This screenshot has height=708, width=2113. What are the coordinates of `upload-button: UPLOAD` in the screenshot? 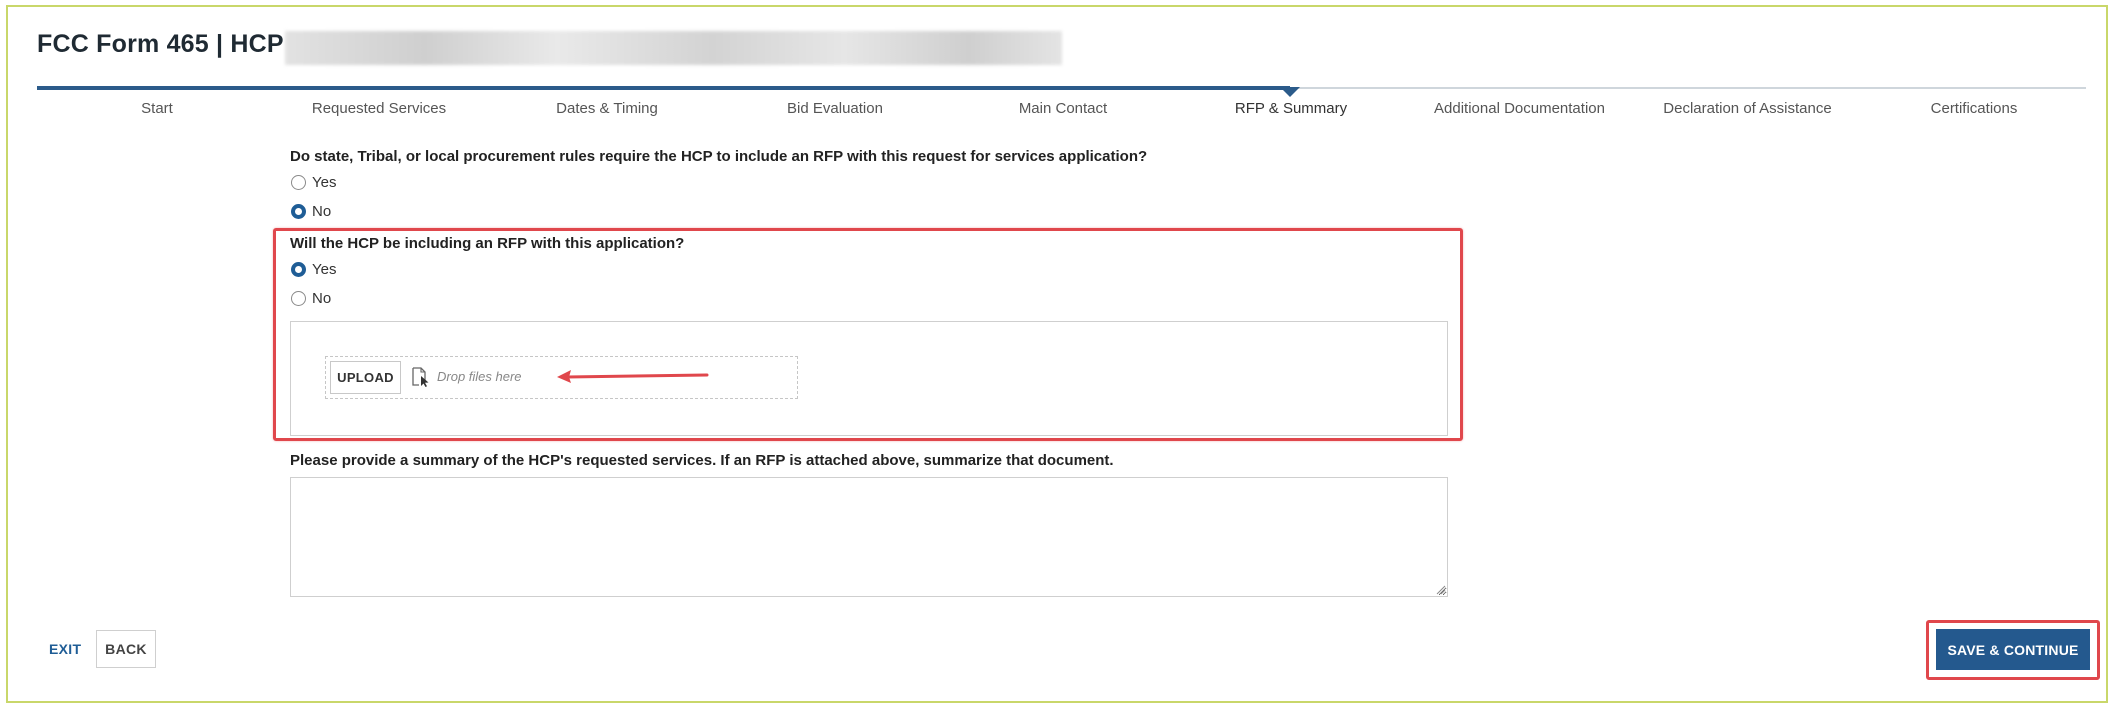 It's located at (365, 377).